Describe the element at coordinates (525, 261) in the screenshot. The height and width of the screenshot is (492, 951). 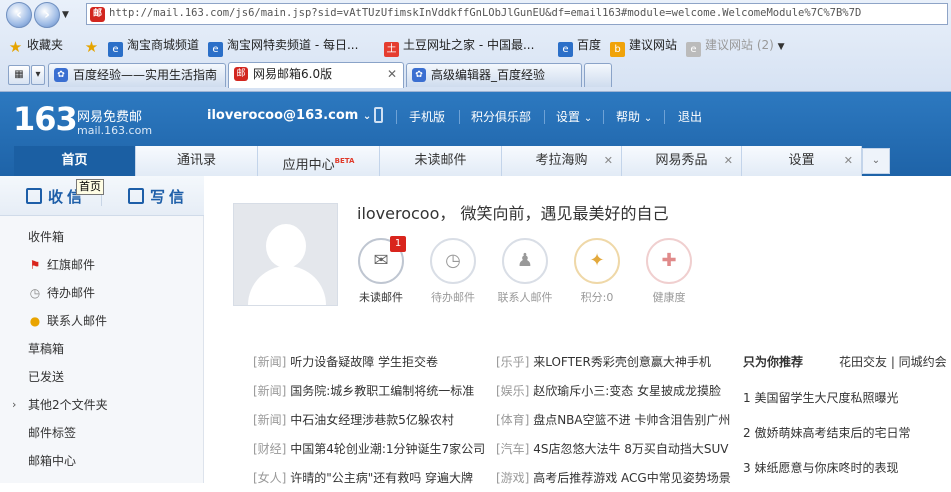
I see `contact-star-icon: ♟` at that location.